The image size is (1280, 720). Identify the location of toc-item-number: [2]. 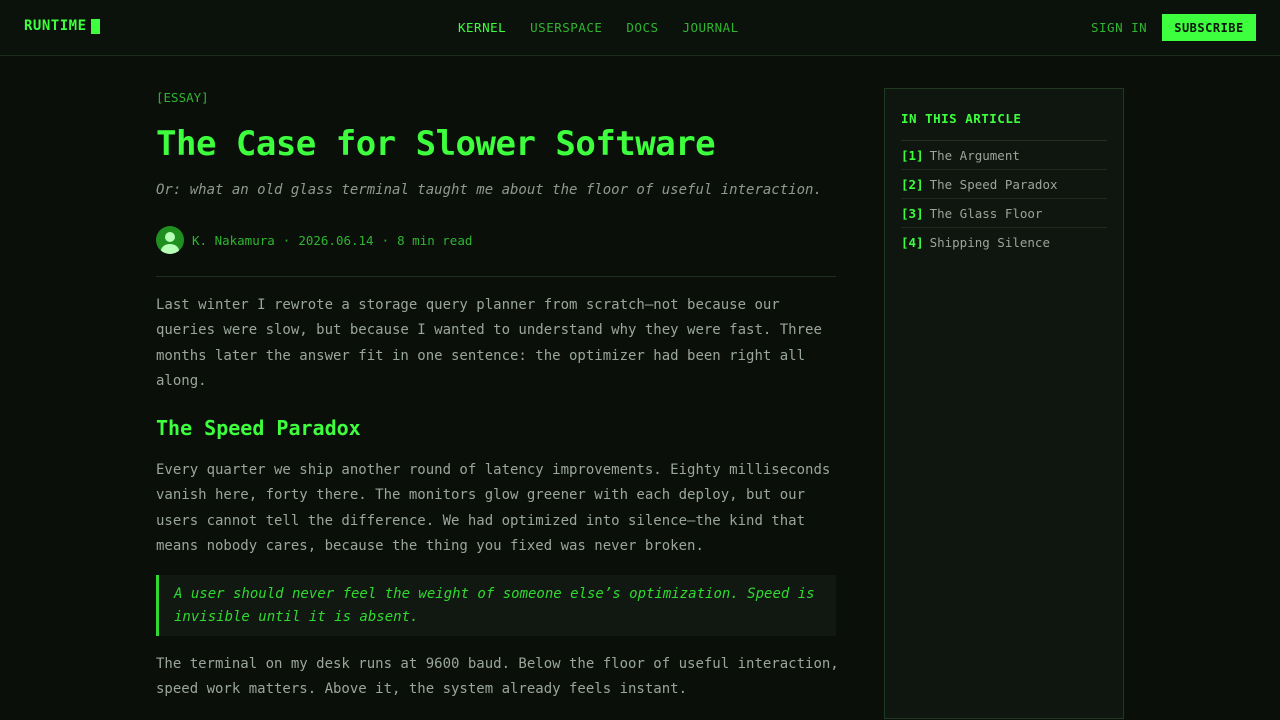
(912, 184).